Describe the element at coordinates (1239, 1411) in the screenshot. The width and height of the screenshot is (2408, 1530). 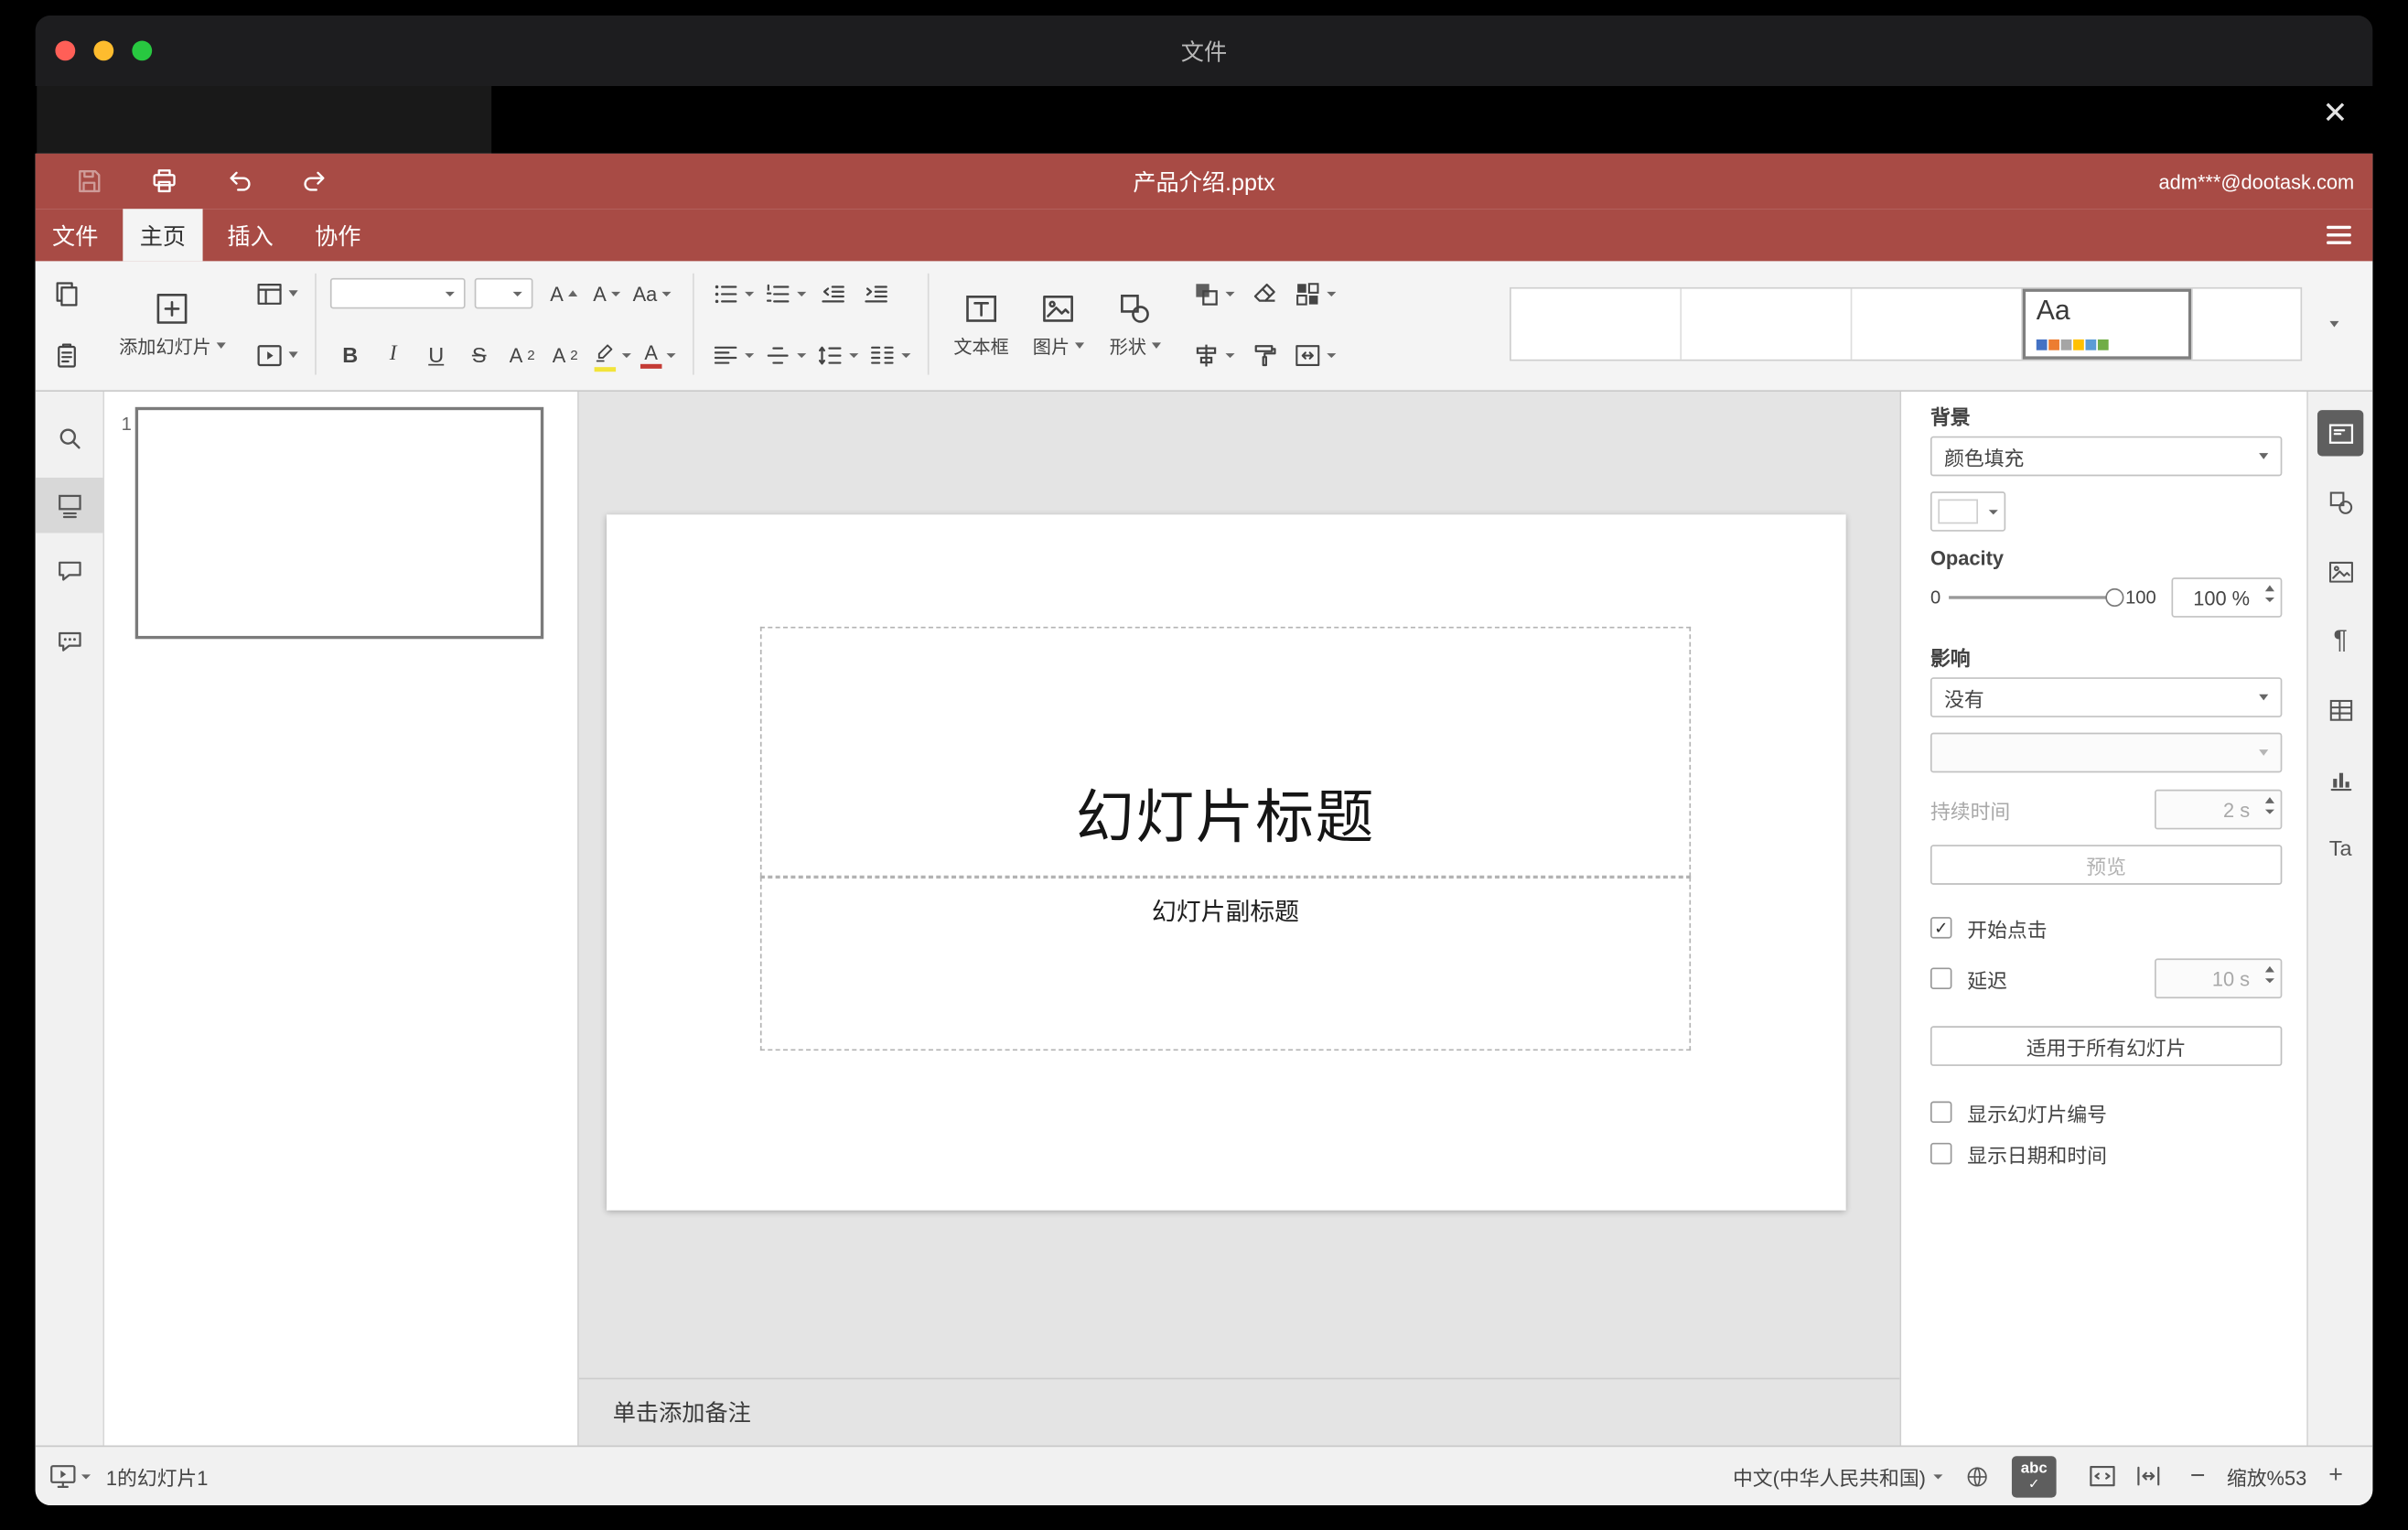
I see `notes-area: 单击添加备注` at that location.